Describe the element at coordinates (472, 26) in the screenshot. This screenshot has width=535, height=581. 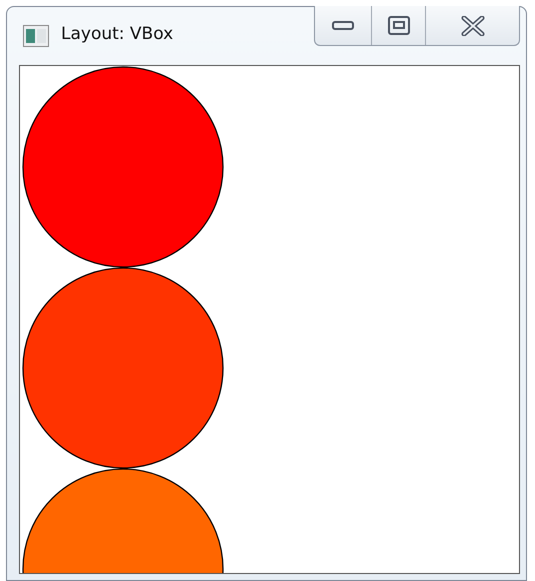
I see `close-icon` at that location.